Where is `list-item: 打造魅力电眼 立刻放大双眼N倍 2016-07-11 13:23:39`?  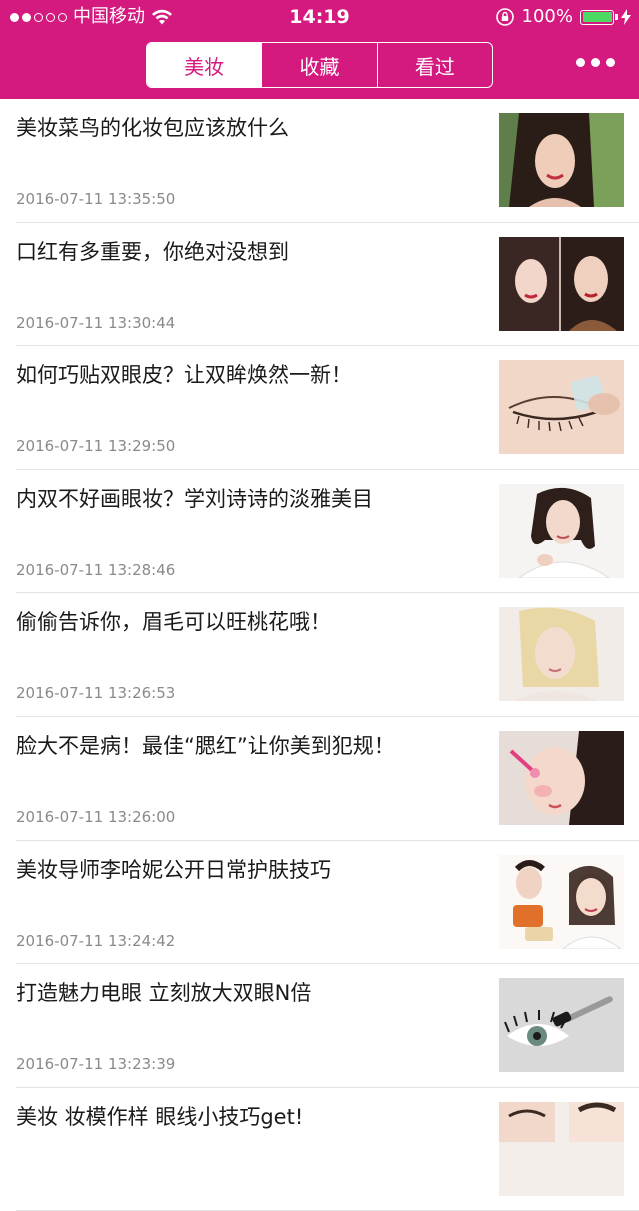 list-item: 打造魅力电眼 立刻放大双眼N倍 2016-07-11 13:23:39 is located at coordinates (319, 1026).